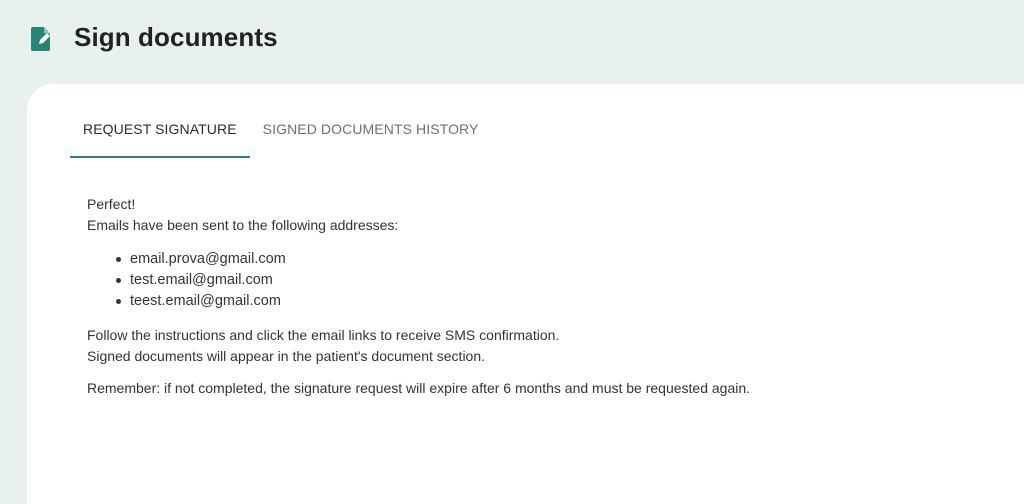 This screenshot has height=504, width=1024. What do you see at coordinates (549, 301) in the screenshot?
I see `list-item: teest.email@gmail.com` at bounding box center [549, 301].